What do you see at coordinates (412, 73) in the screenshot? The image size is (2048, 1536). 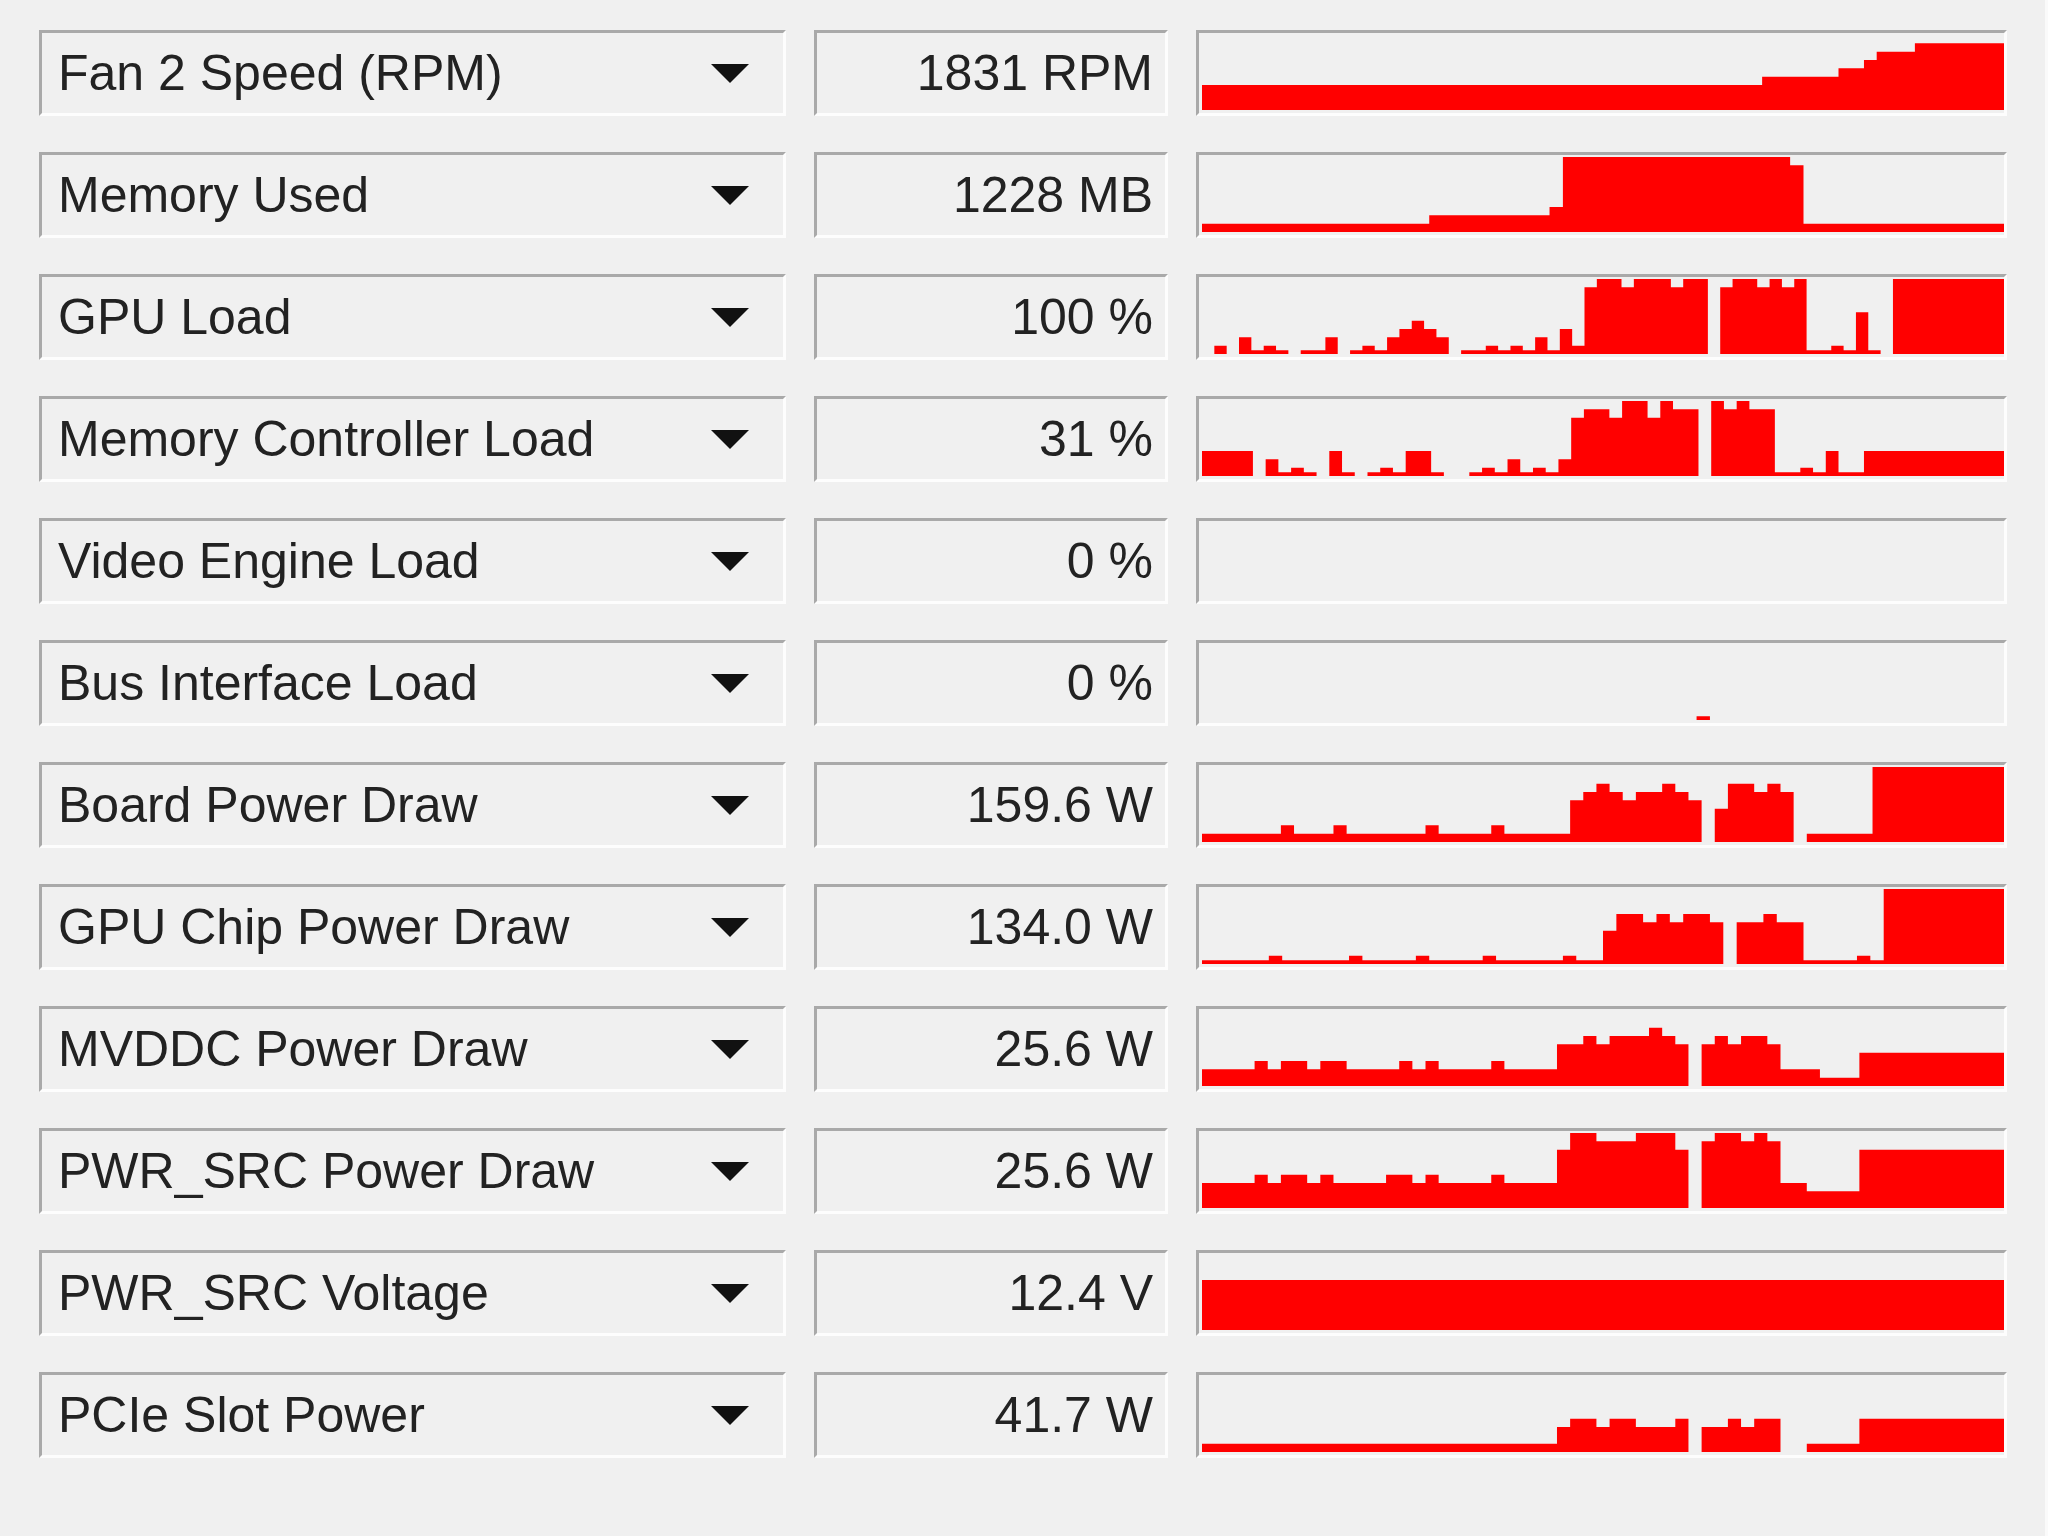 I see `sensor-dropdown: Fan 2 Speed (RPM)` at bounding box center [412, 73].